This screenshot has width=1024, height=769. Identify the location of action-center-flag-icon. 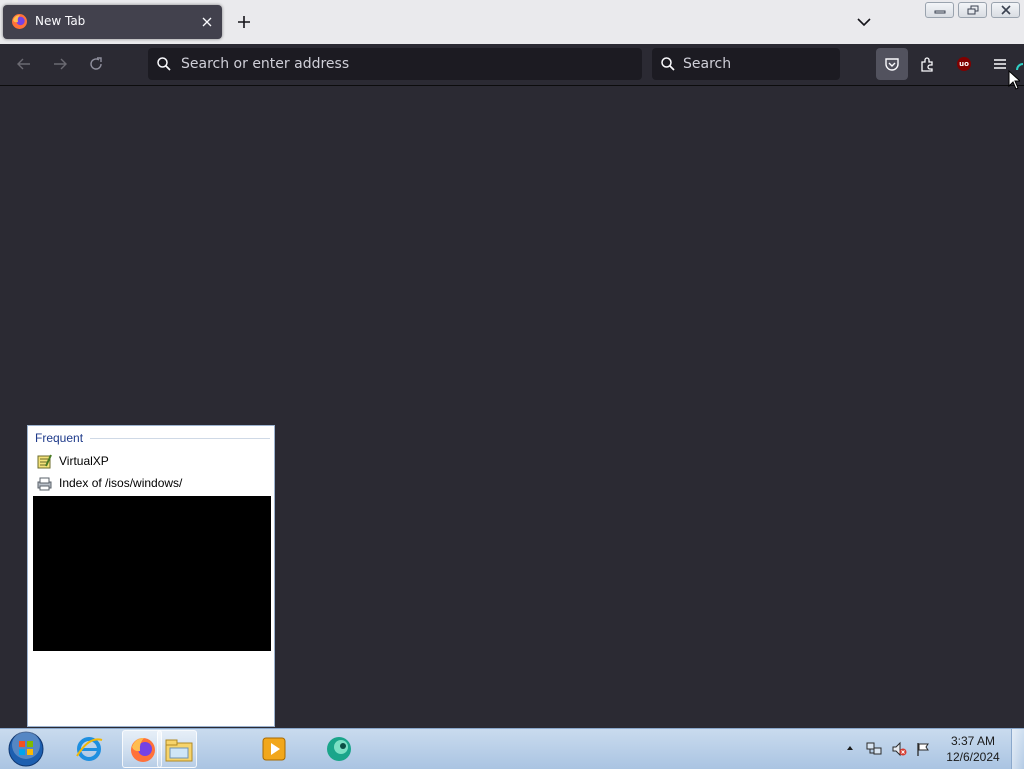
(923, 749).